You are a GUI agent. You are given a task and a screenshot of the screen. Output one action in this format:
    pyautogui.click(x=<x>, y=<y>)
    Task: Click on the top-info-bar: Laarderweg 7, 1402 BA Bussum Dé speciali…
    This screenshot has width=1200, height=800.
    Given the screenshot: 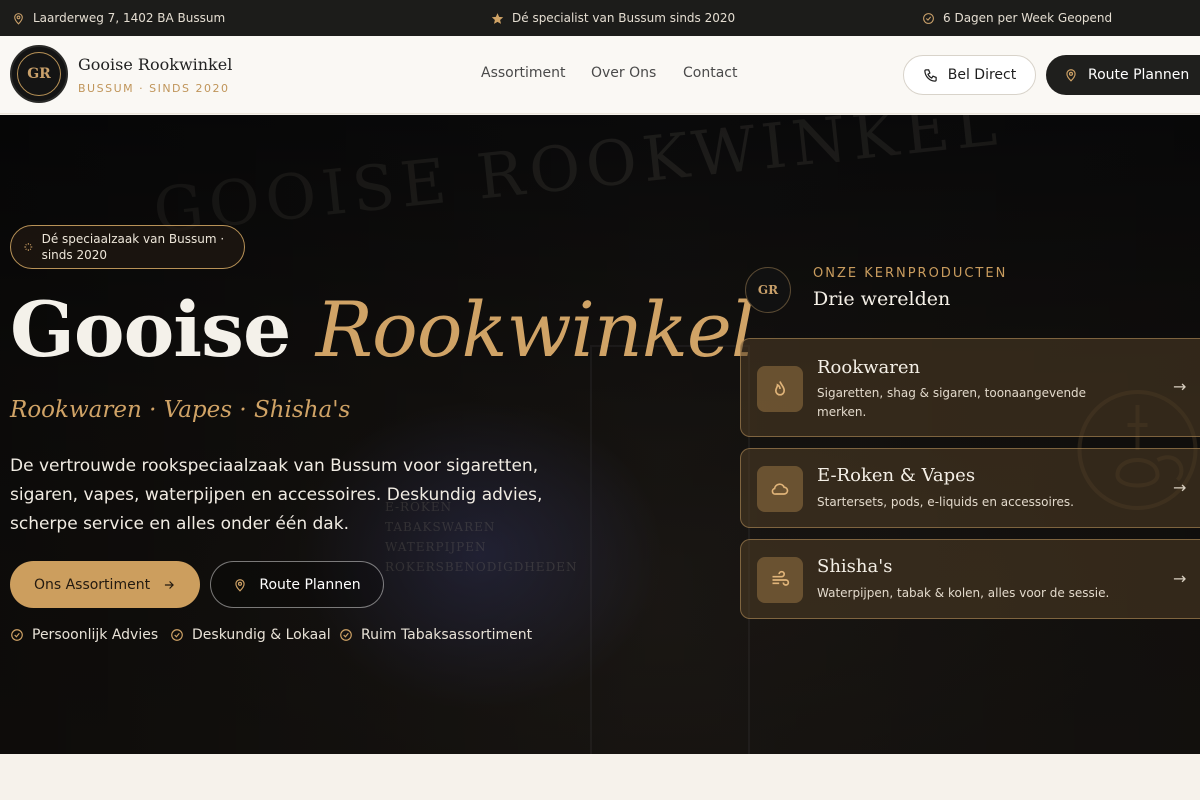 What is the action you would take?
    pyautogui.click(x=600, y=18)
    